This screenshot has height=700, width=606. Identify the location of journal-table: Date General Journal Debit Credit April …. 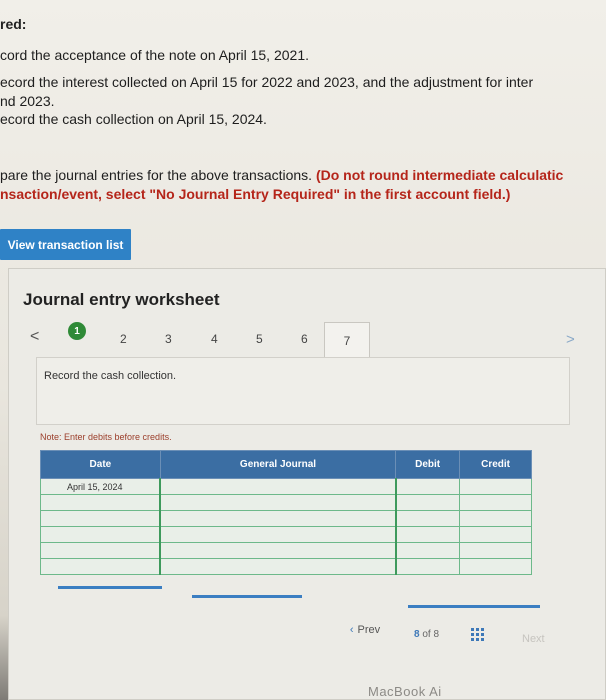
(286, 512).